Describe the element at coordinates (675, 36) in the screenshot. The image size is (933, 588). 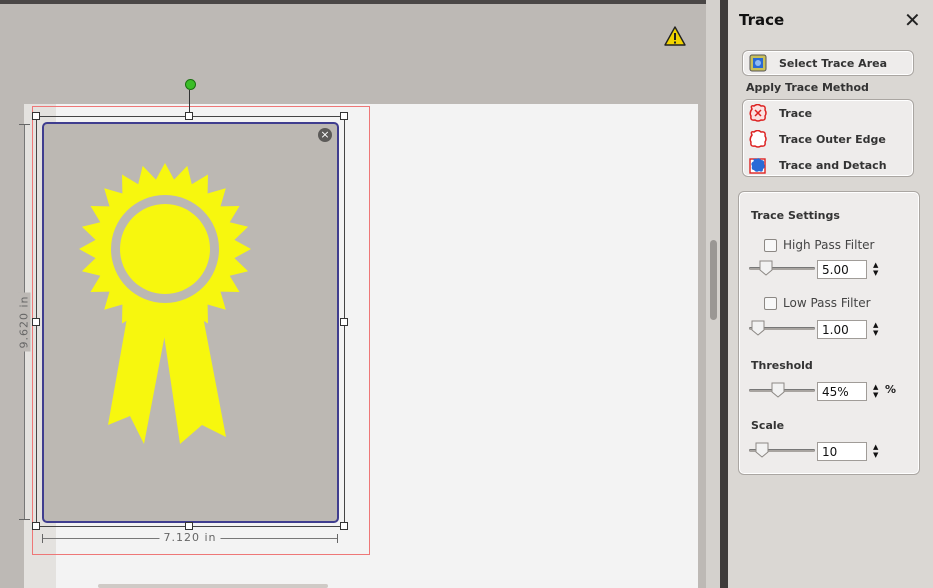
I see `warning-icon` at that location.